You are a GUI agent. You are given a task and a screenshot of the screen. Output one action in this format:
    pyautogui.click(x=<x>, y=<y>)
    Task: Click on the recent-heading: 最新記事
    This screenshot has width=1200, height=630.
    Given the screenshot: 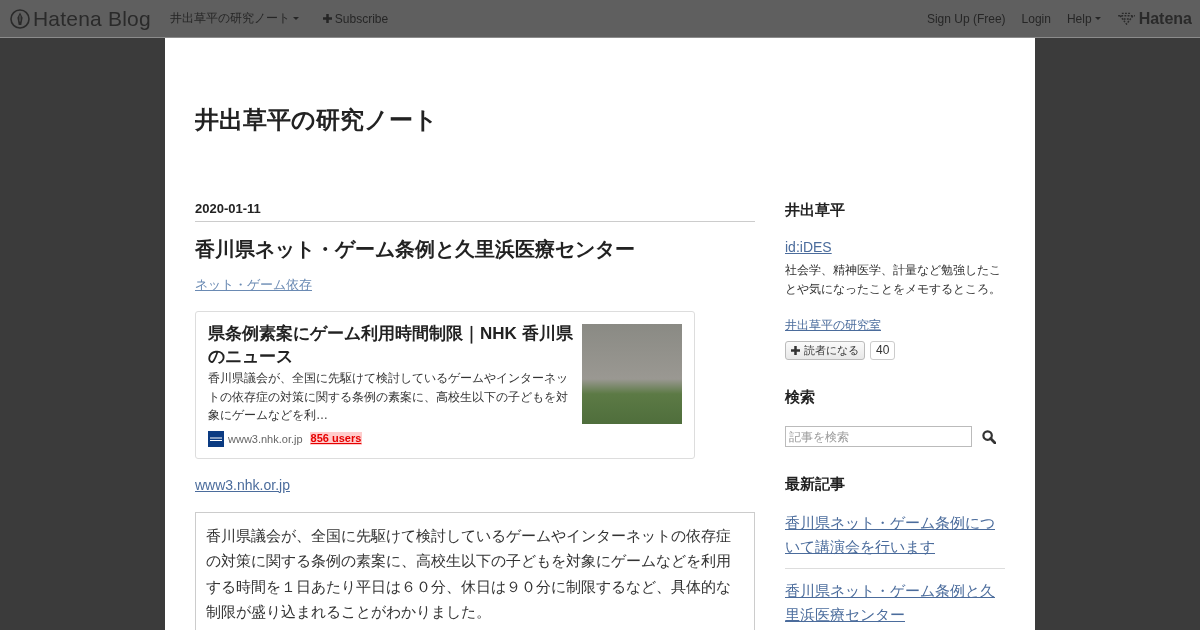 What is the action you would take?
    pyautogui.click(x=815, y=484)
    